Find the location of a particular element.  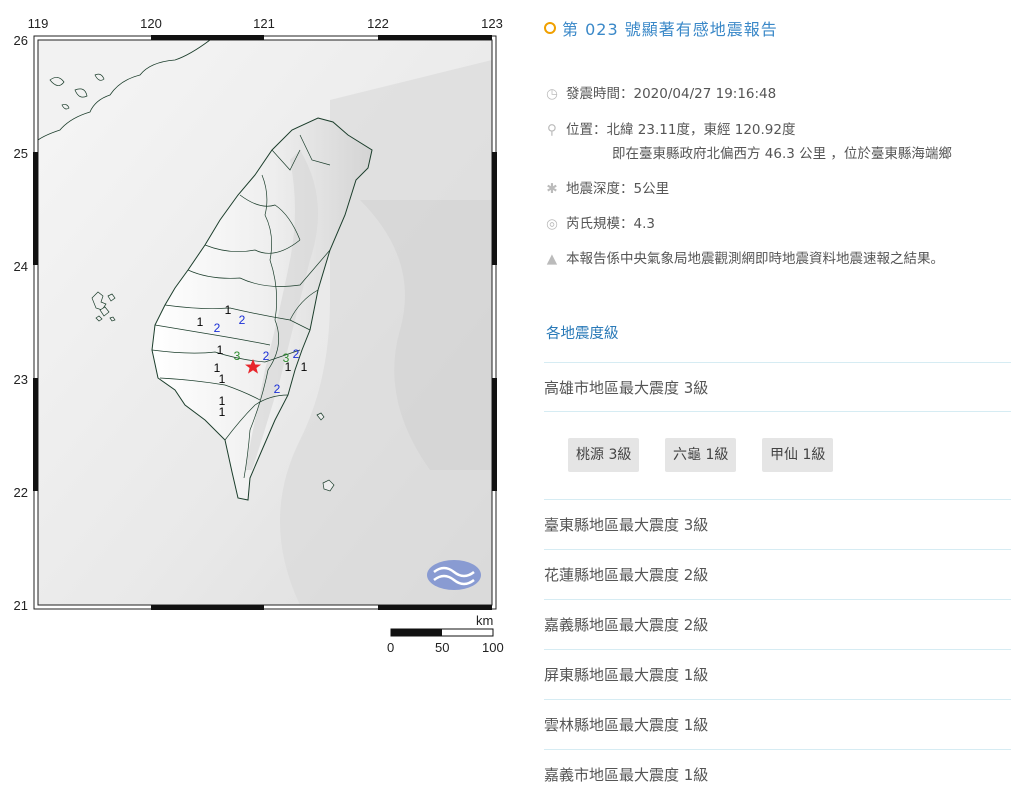

info-depth: ✱ 地震深度：5公里 is located at coordinates (606, 187).